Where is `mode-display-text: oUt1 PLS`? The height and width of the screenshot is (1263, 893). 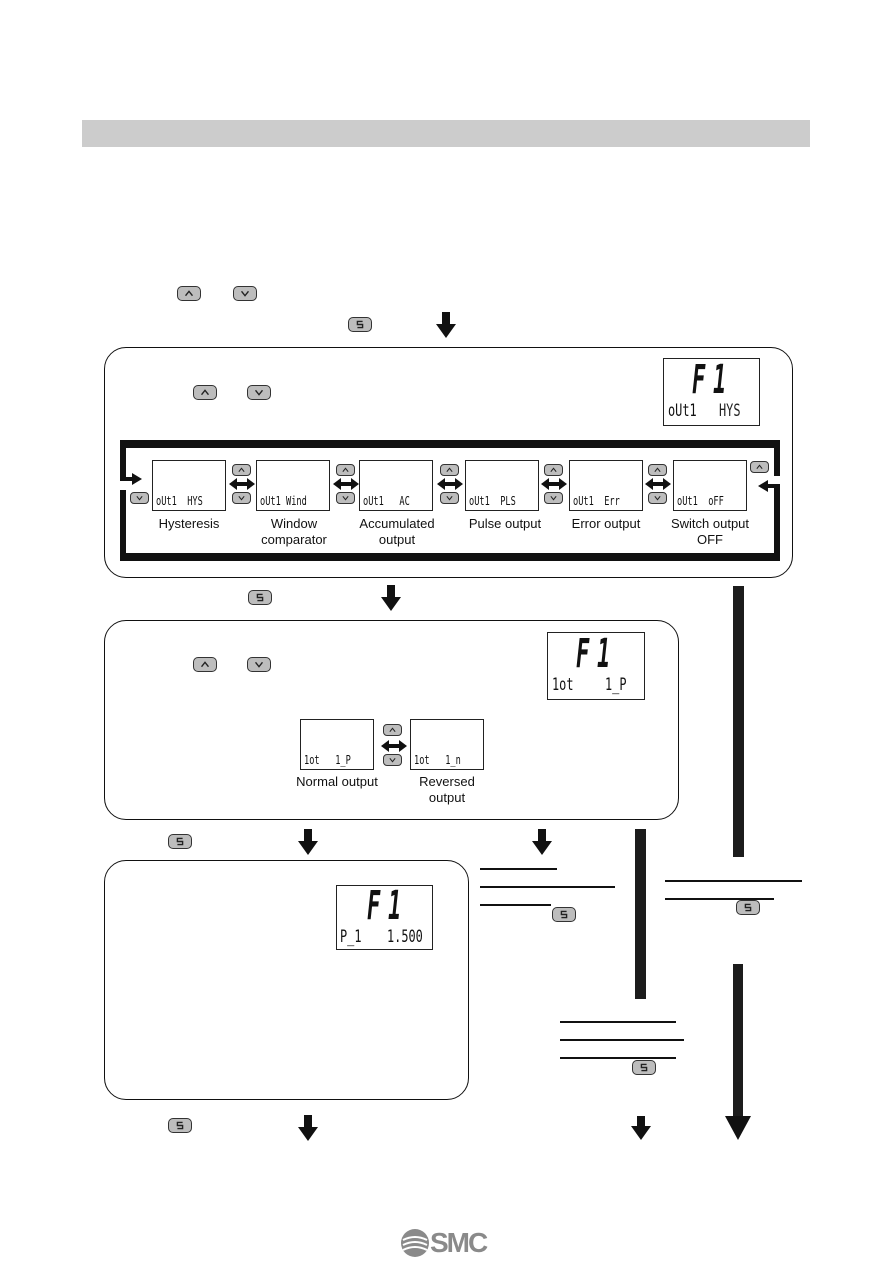 mode-display-text: oUt1 PLS is located at coordinates (492, 501).